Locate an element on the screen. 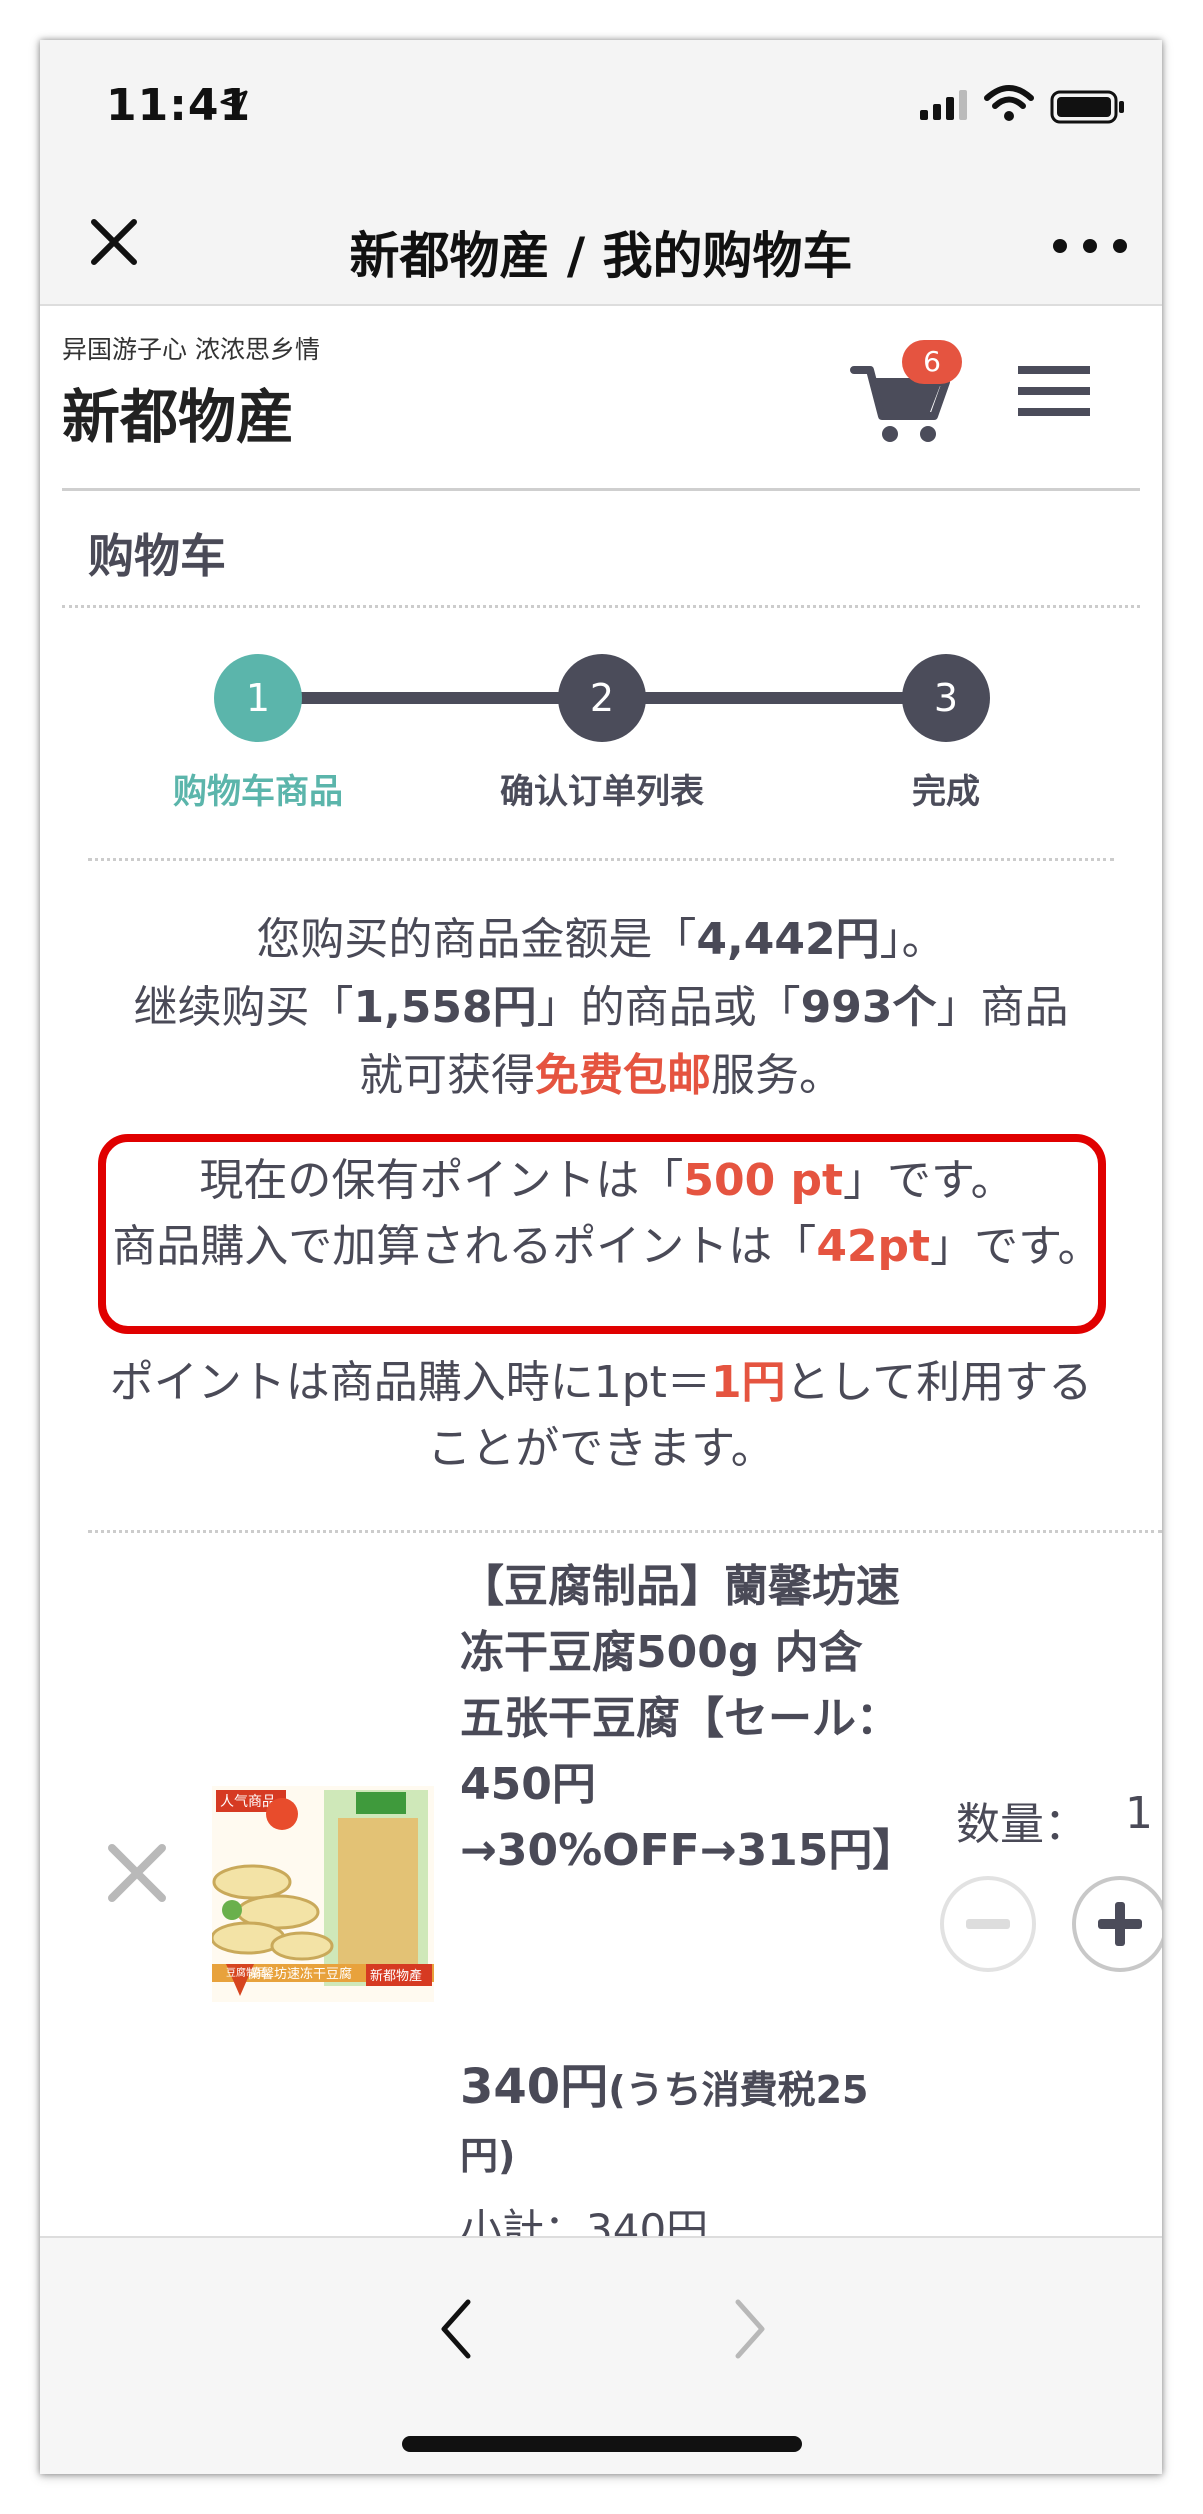 The width and height of the screenshot is (1203, 2514). product-image-corner: 新都物產 is located at coordinates (396, 1976).